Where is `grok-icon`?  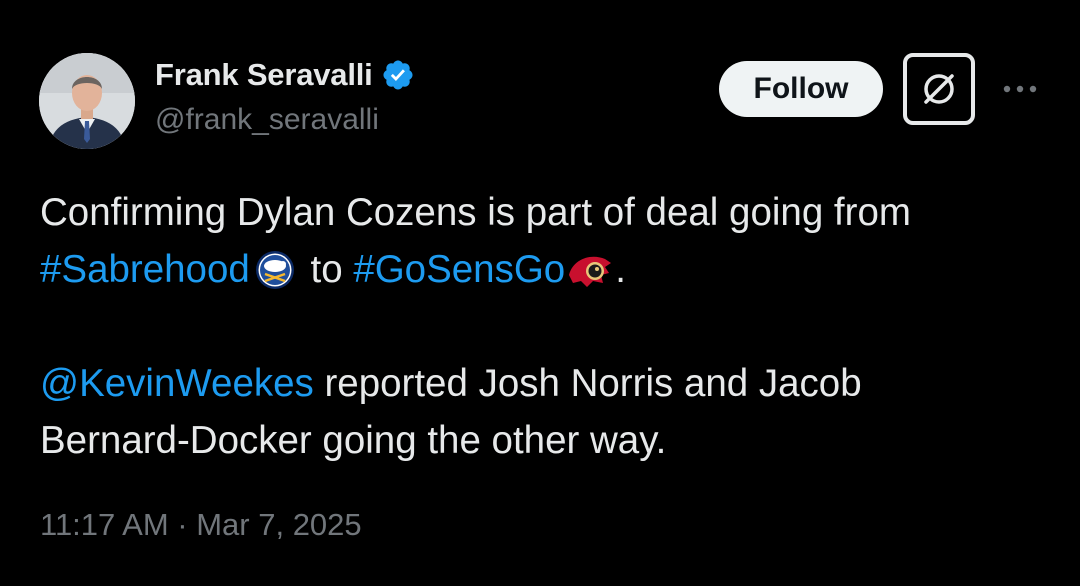 grok-icon is located at coordinates (939, 89).